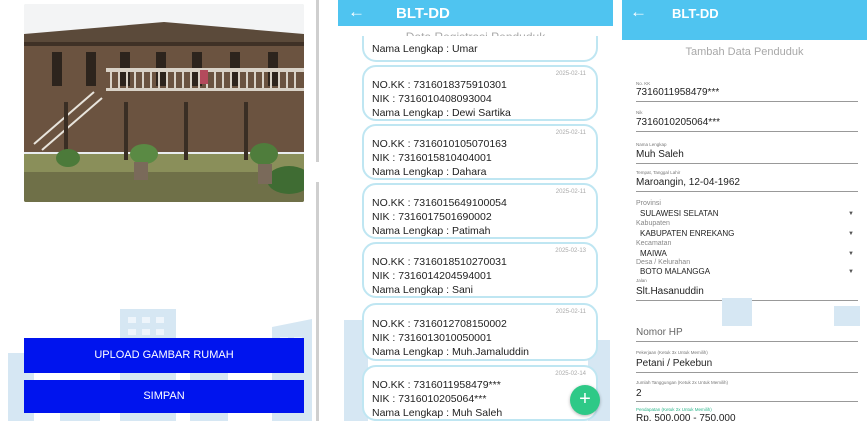  What do you see at coordinates (648, 203) in the screenshot?
I see `province-label: Provinsi` at bounding box center [648, 203].